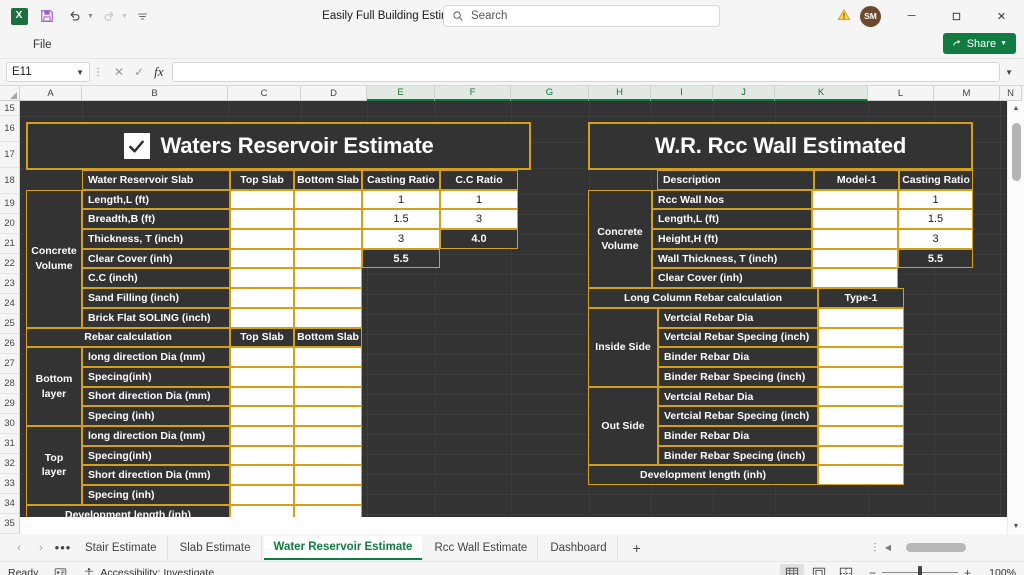 This screenshot has height=575, width=1024. What do you see at coordinates (401, 219) in the screenshot?
I see `left-cell-casting-ratio: 1.5` at bounding box center [401, 219].